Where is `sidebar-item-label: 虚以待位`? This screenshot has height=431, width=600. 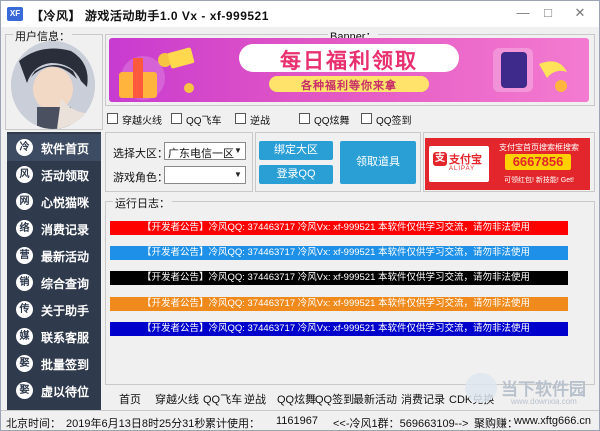 sidebar-item-label: 虚以待位 is located at coordinates (65, 392).